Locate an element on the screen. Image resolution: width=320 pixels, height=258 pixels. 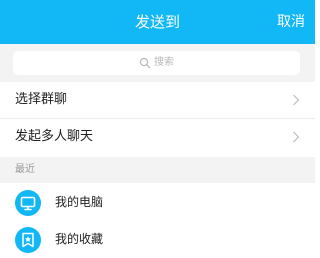
select-group-chat-label: 选择群聊 is located at coordinates (41, 99).